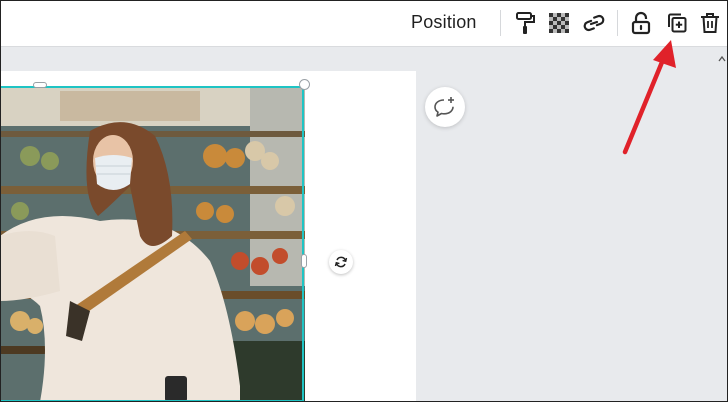  Describe the element at coordinates (444, 22) in the screenshot. I see `position-button: Position` at that location.